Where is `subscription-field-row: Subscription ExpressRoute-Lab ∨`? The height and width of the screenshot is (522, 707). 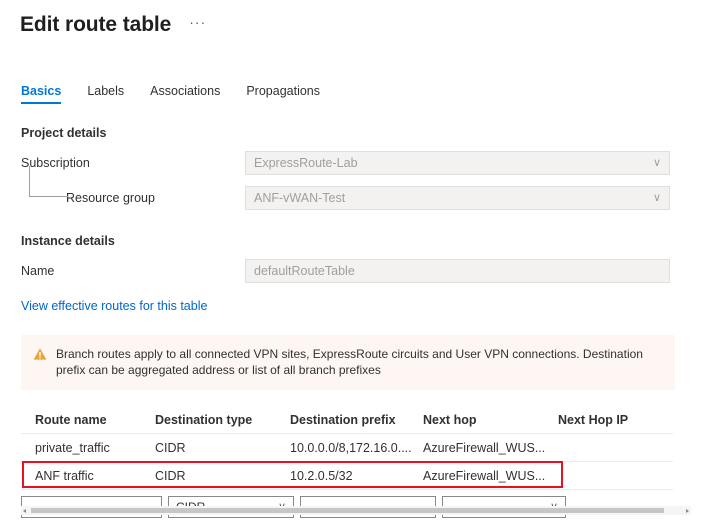 subscription-field-row: Subscription ExpressRoute-Lab ∨ is located at coordinates (353, 163).